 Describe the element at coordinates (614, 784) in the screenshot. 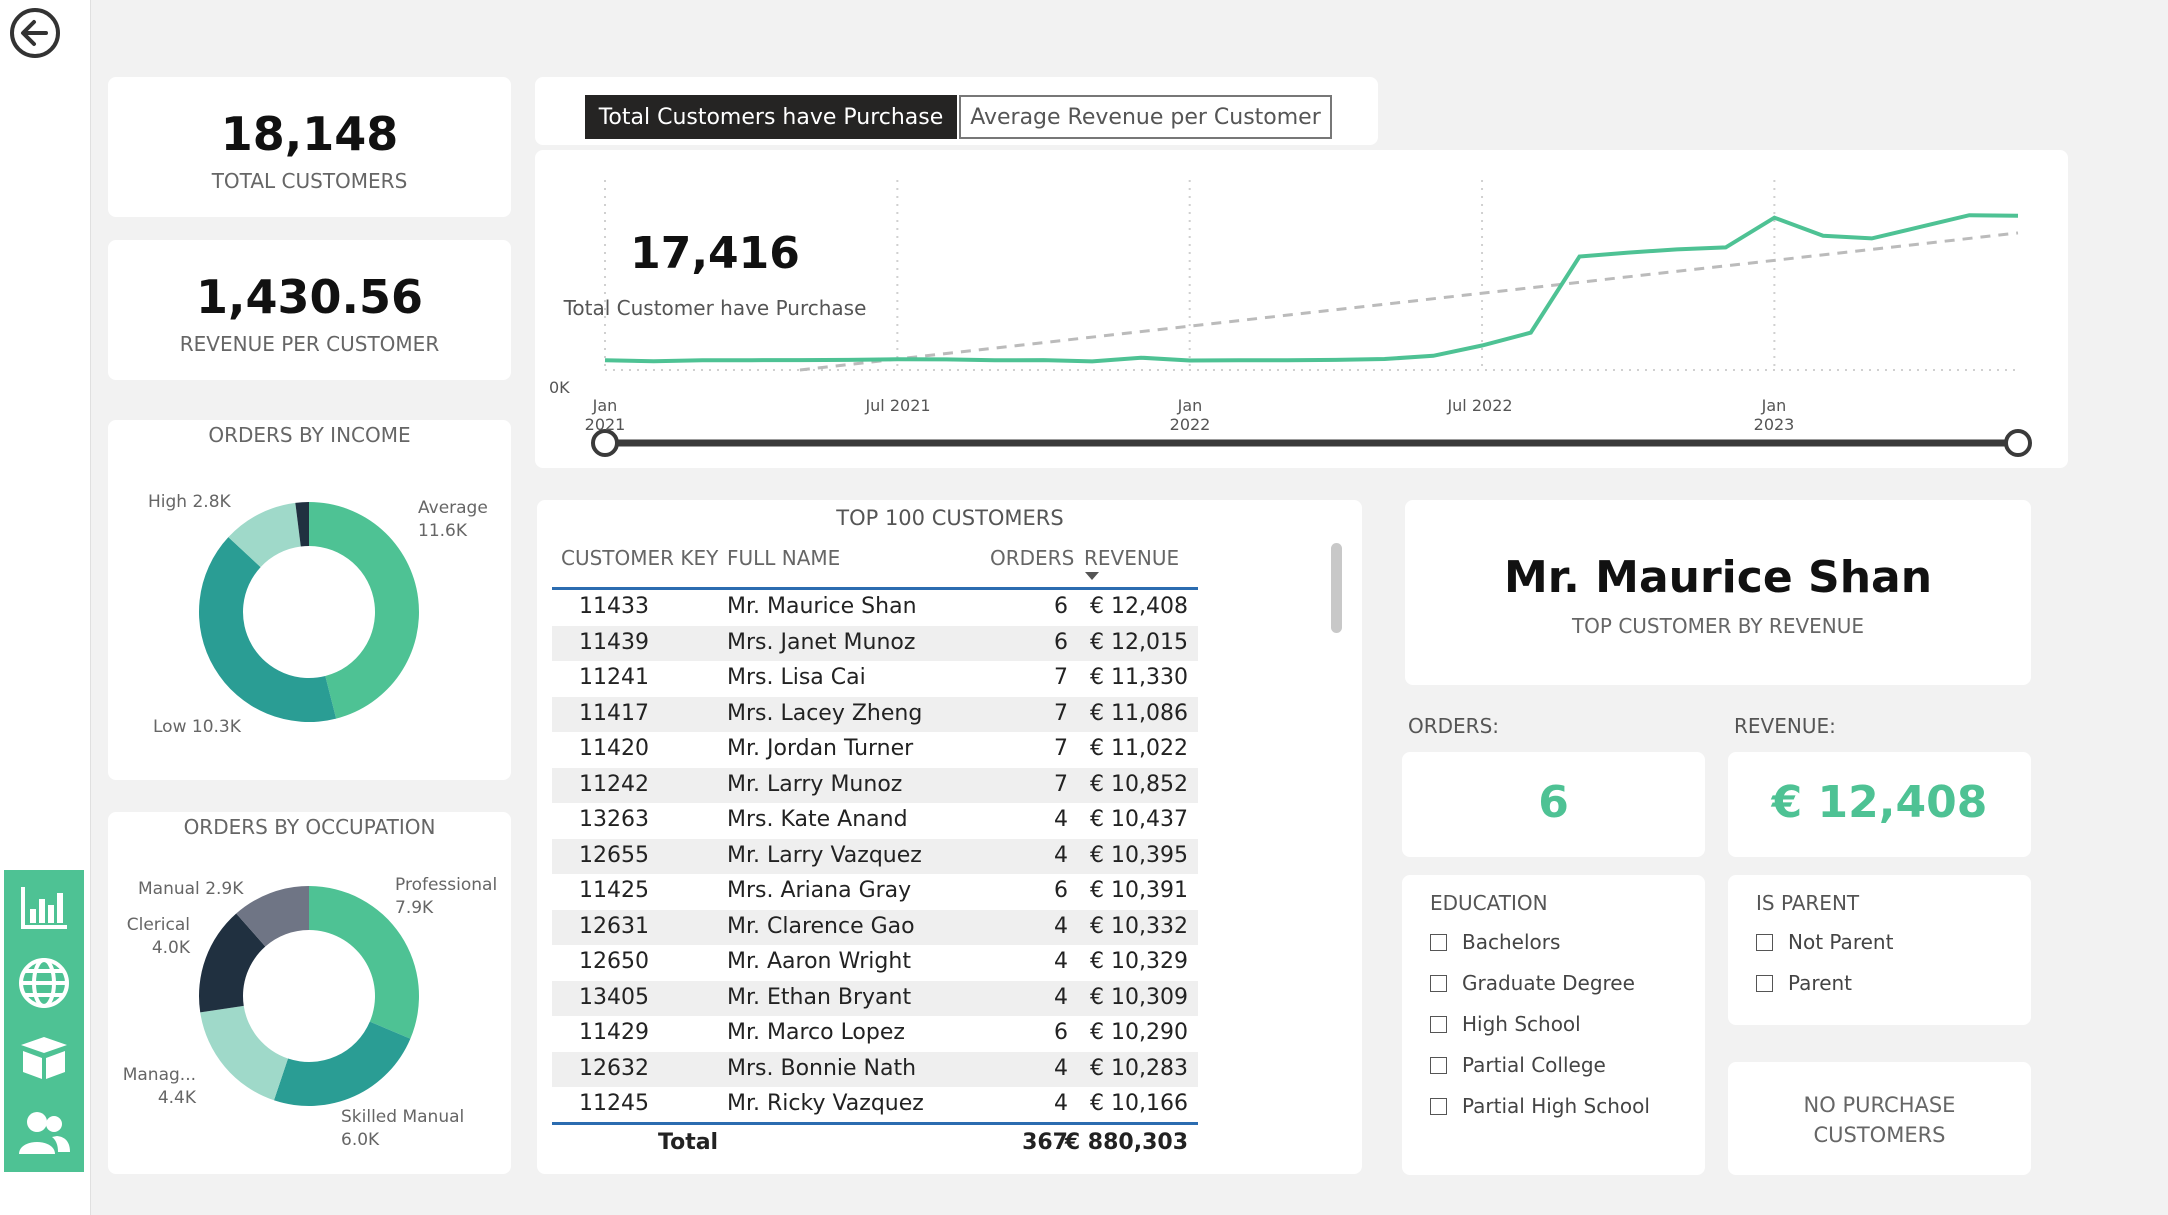

I see `customer-key-cell: 11242` at that location.